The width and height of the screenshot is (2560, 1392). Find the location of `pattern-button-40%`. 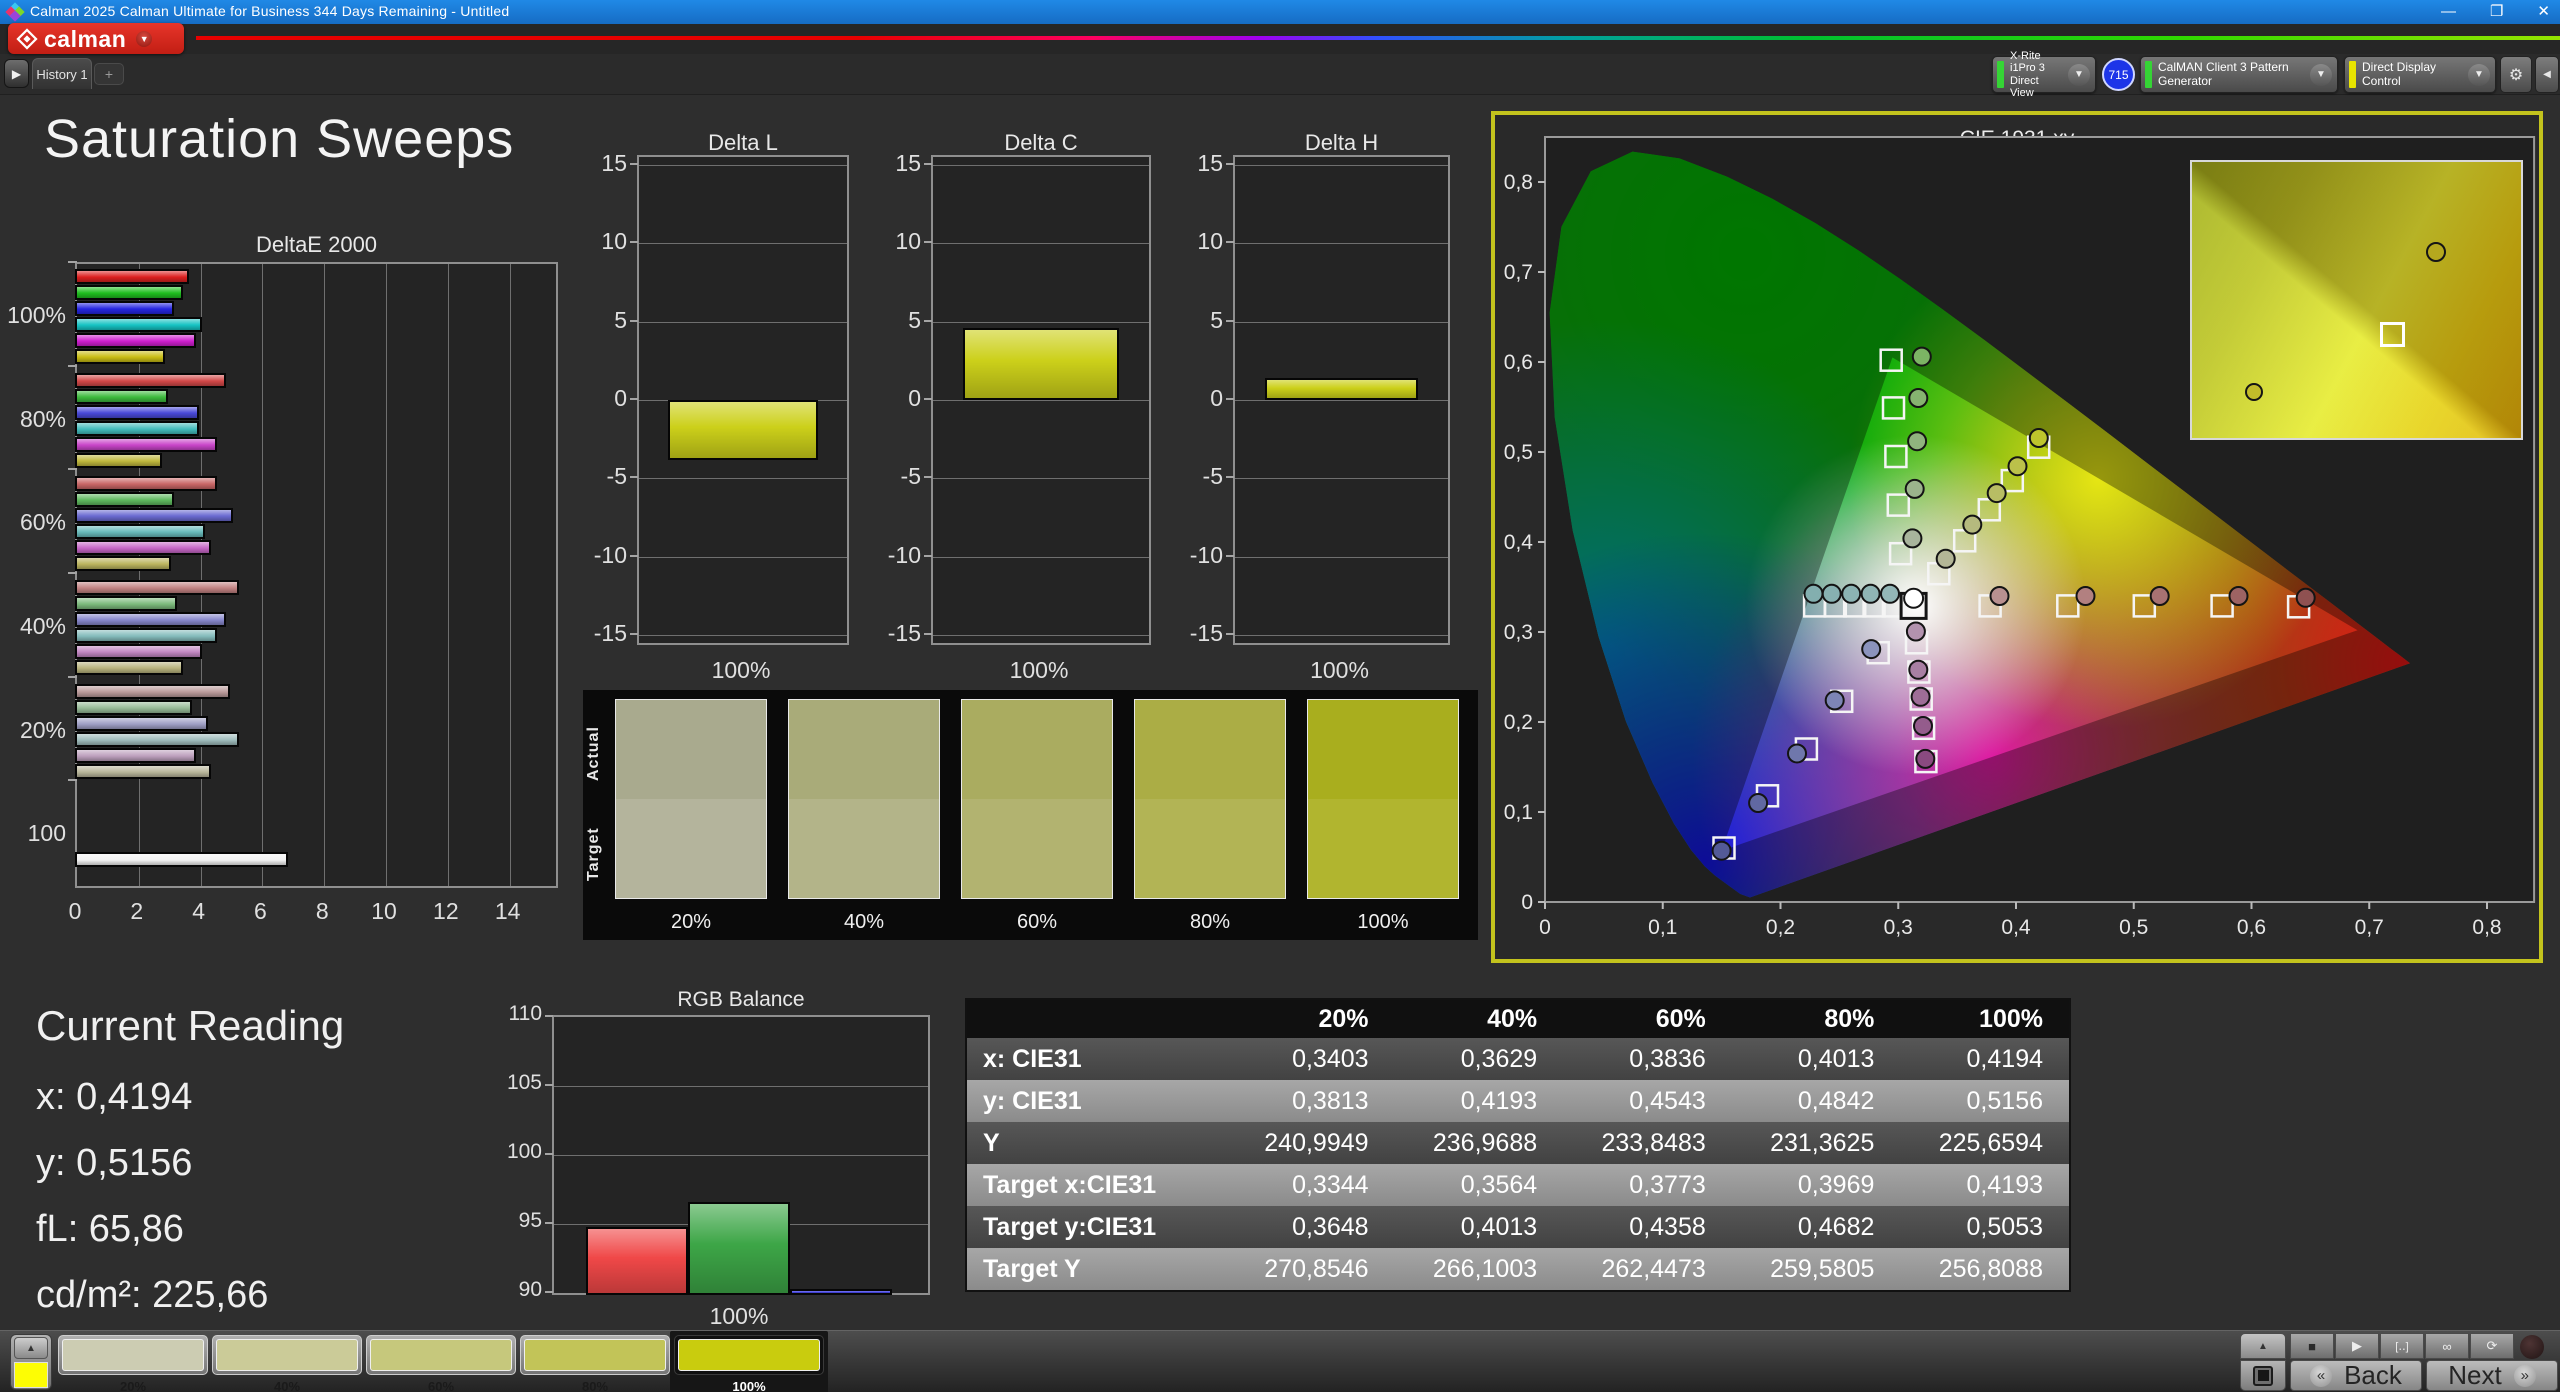

pattern-button-40% is located at coordinates (287, 1355).